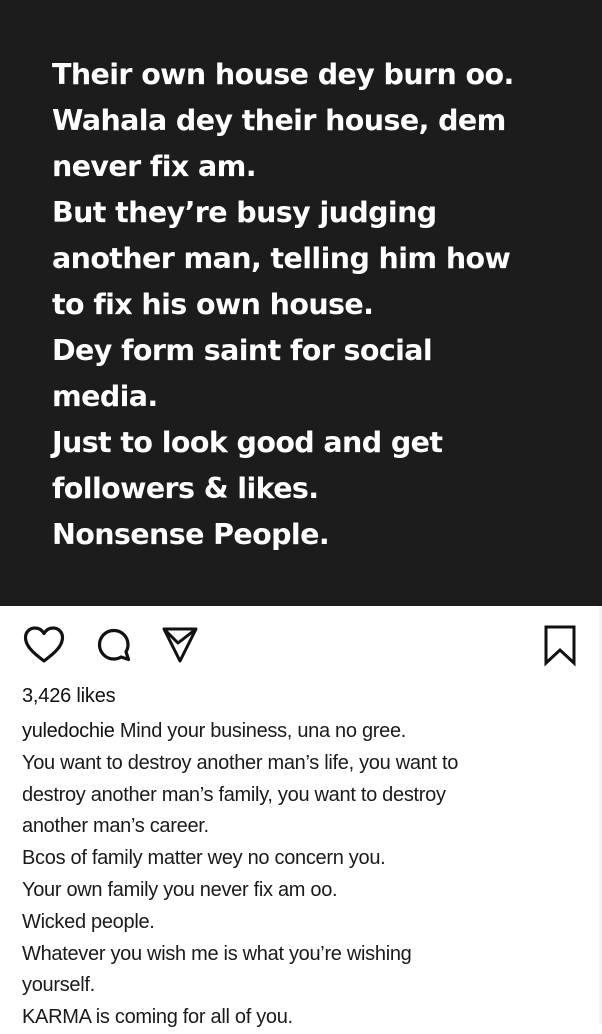  I want to click on likes-count: 3,426 likes, so click(69, 696).